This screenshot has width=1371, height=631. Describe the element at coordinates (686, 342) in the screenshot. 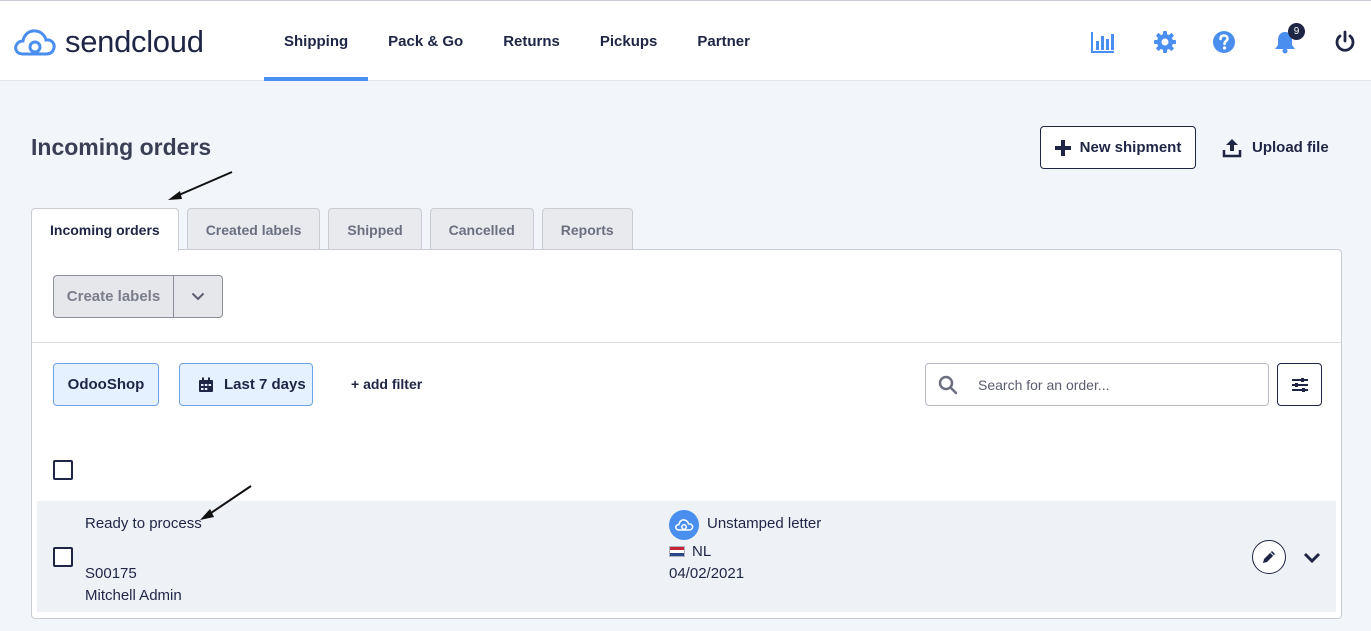

I see `panel-divider` at that location.